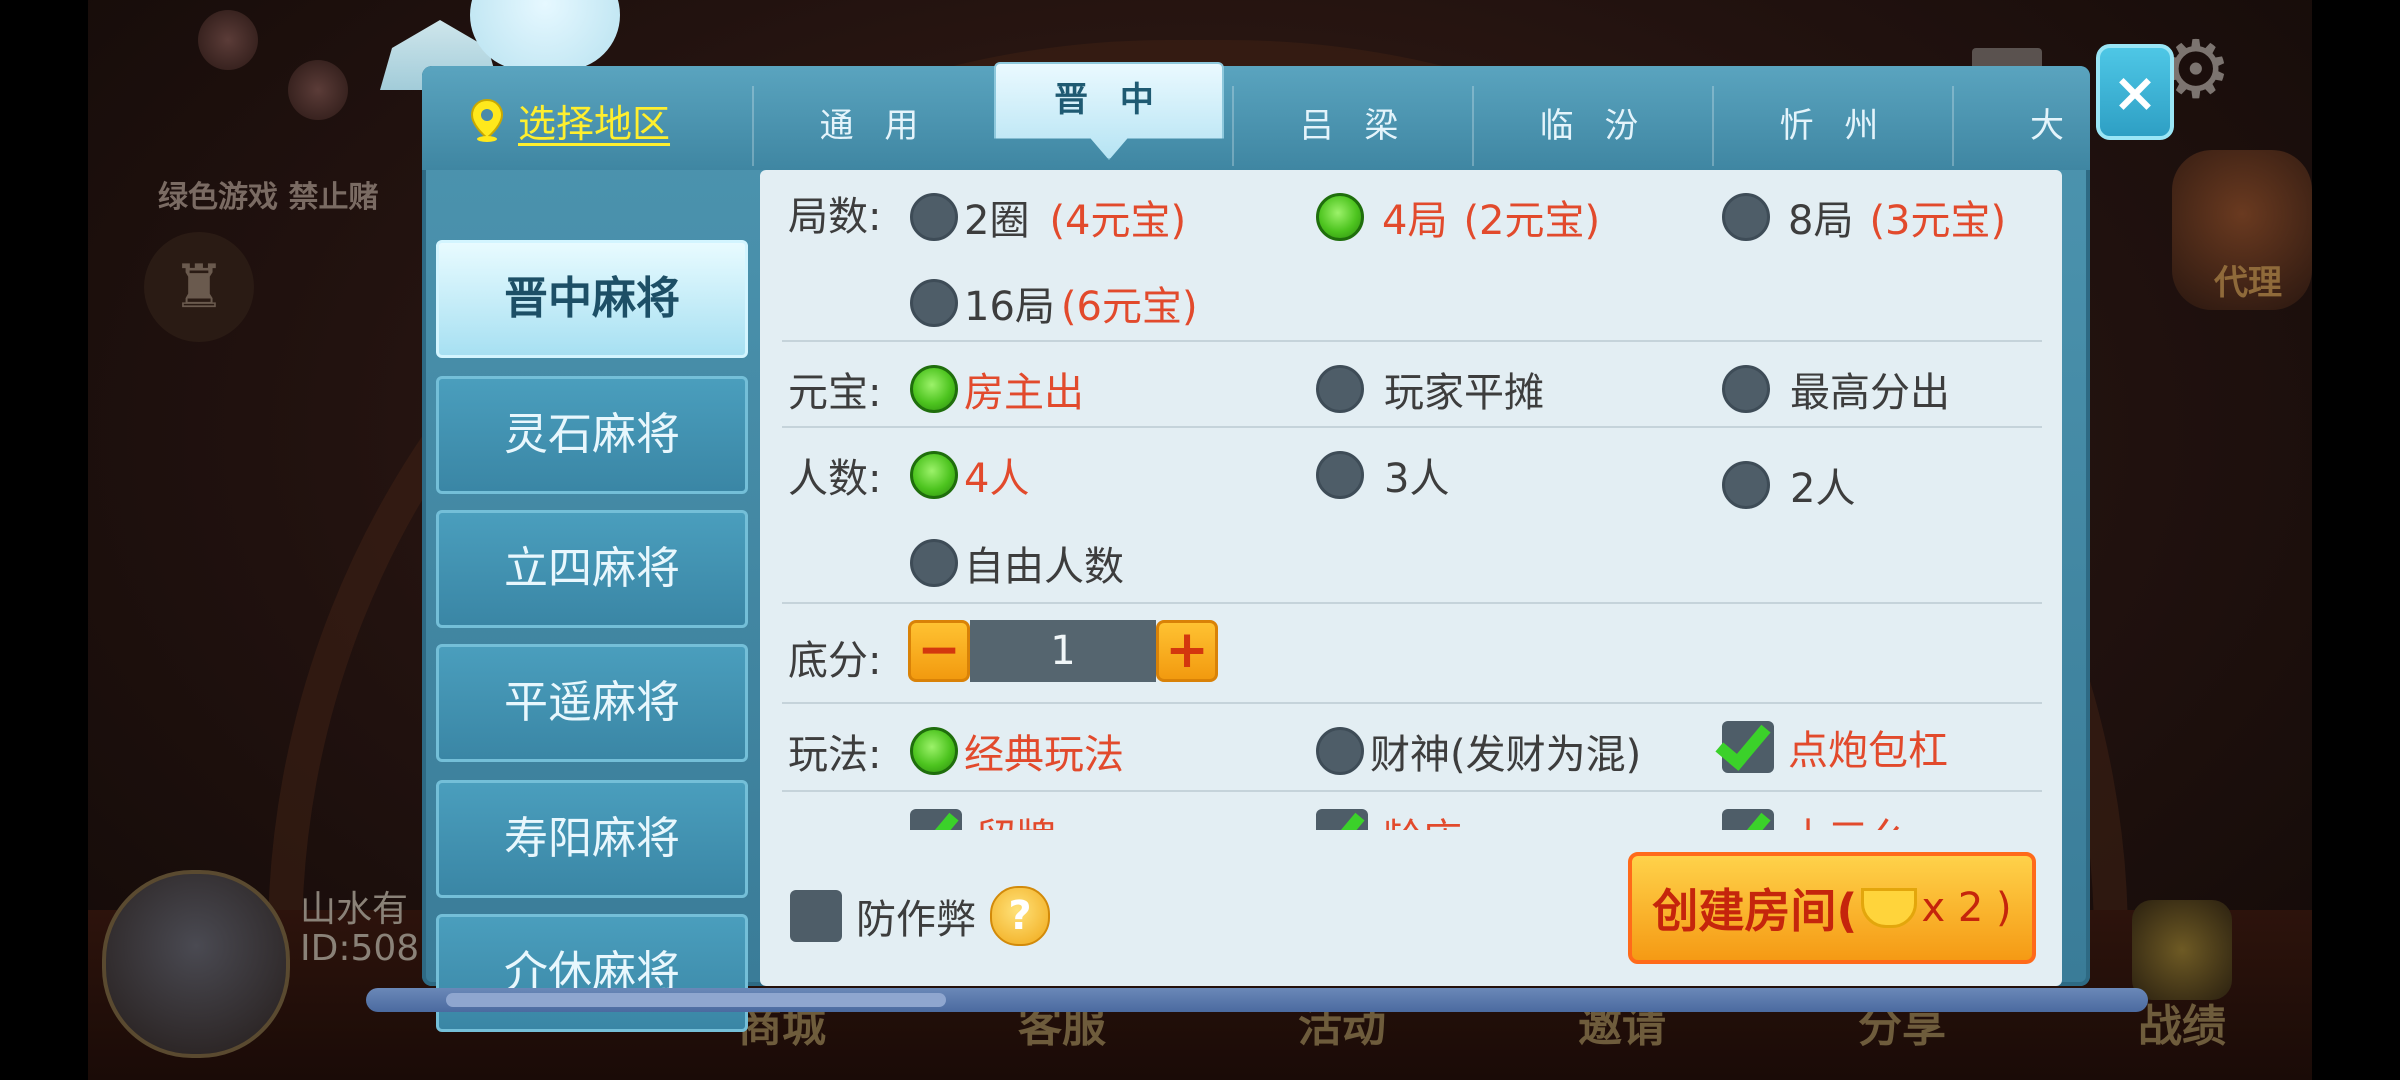  What do you see at coordinates (835, 479) in the screenshot?
I see `players-label: 人数:` at bounding box center [835, 479].